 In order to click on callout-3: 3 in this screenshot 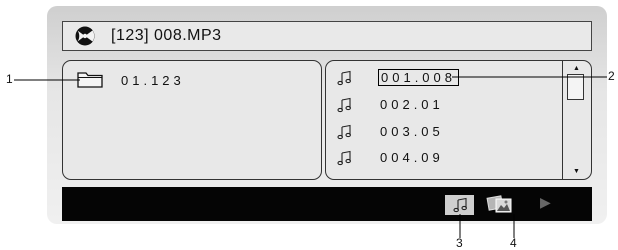, I will do `click(459, 243)`.